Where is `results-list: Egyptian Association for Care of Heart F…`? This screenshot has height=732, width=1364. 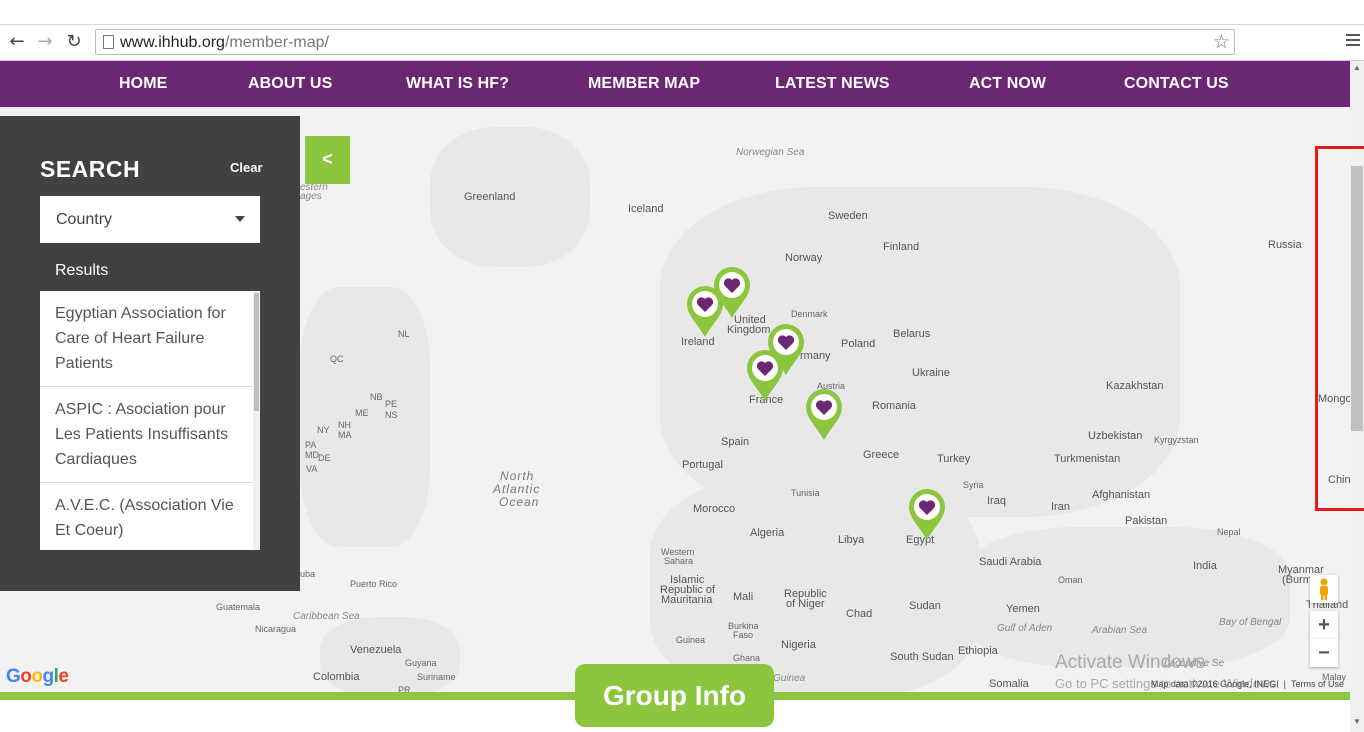 results-list: Egyptian Association for Care of Heart F… is located at coordinates (146, 420).